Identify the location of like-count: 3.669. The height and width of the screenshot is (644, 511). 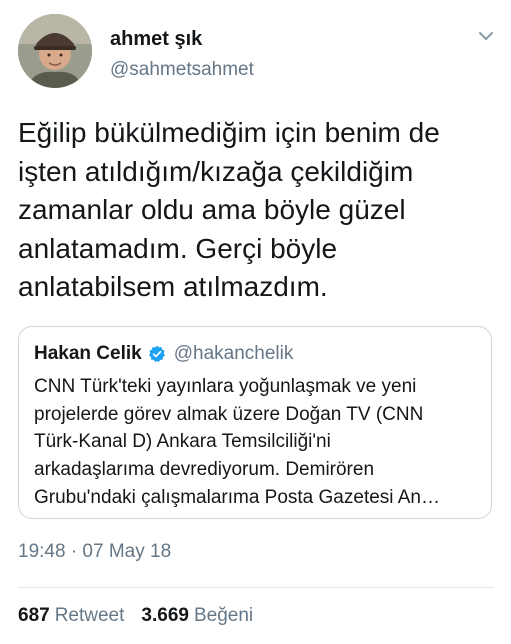
(165, 615).